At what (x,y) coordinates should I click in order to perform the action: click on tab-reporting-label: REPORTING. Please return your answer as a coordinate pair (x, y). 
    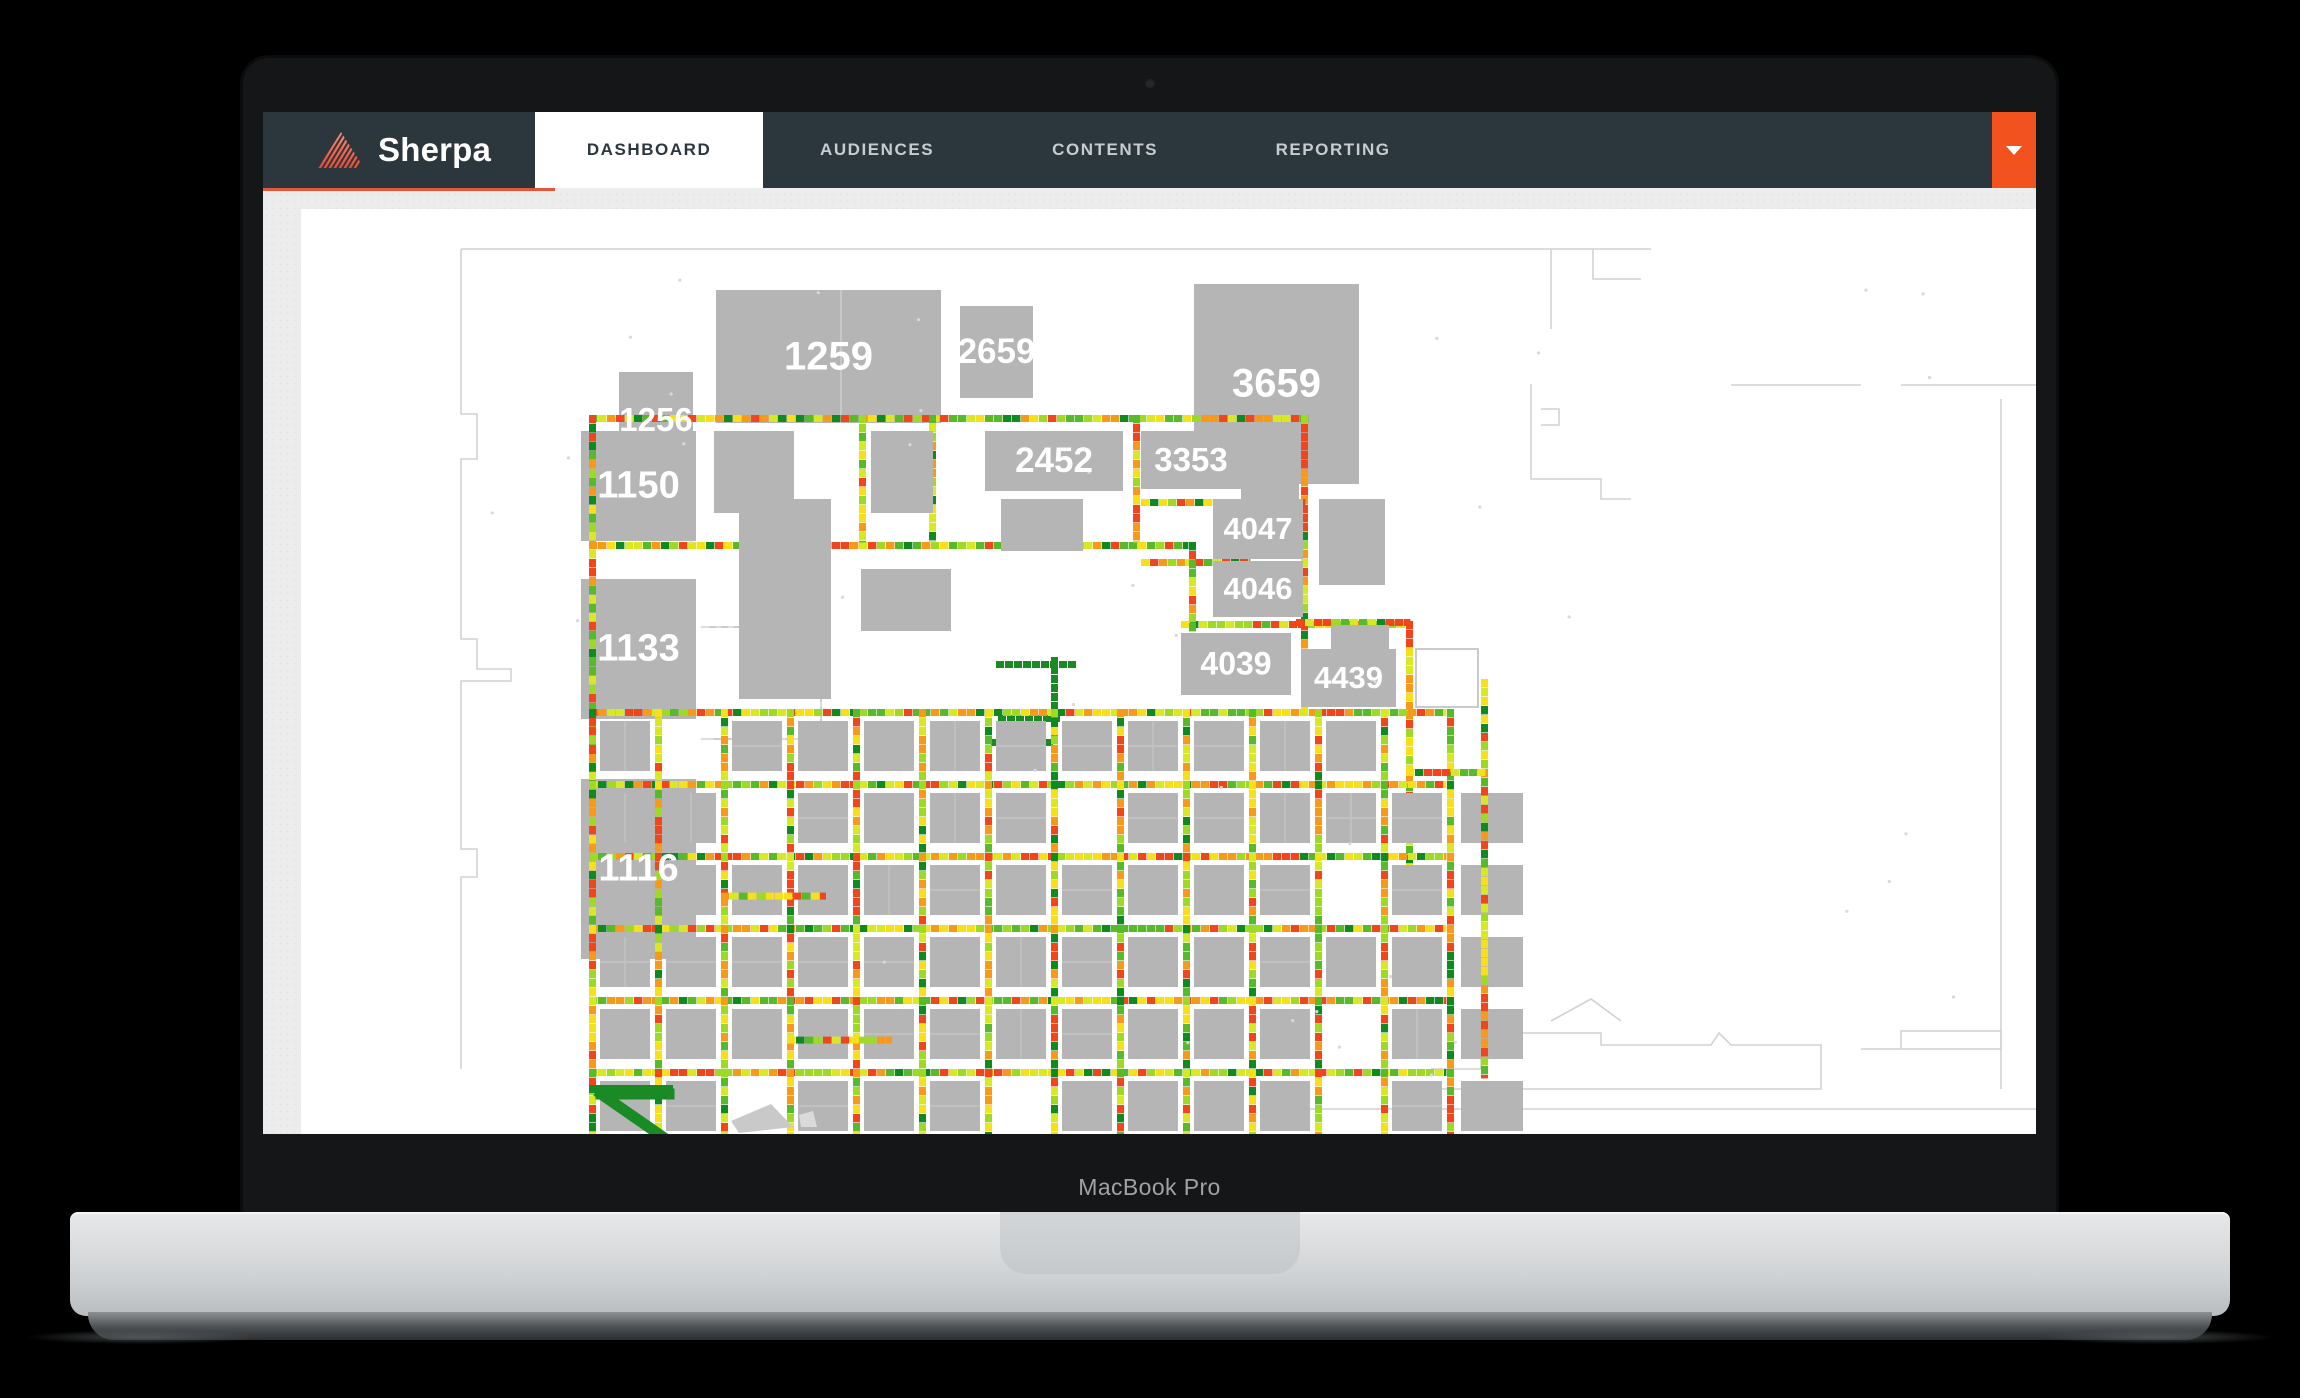
    Looking at the image, I should click on (1333, 149).